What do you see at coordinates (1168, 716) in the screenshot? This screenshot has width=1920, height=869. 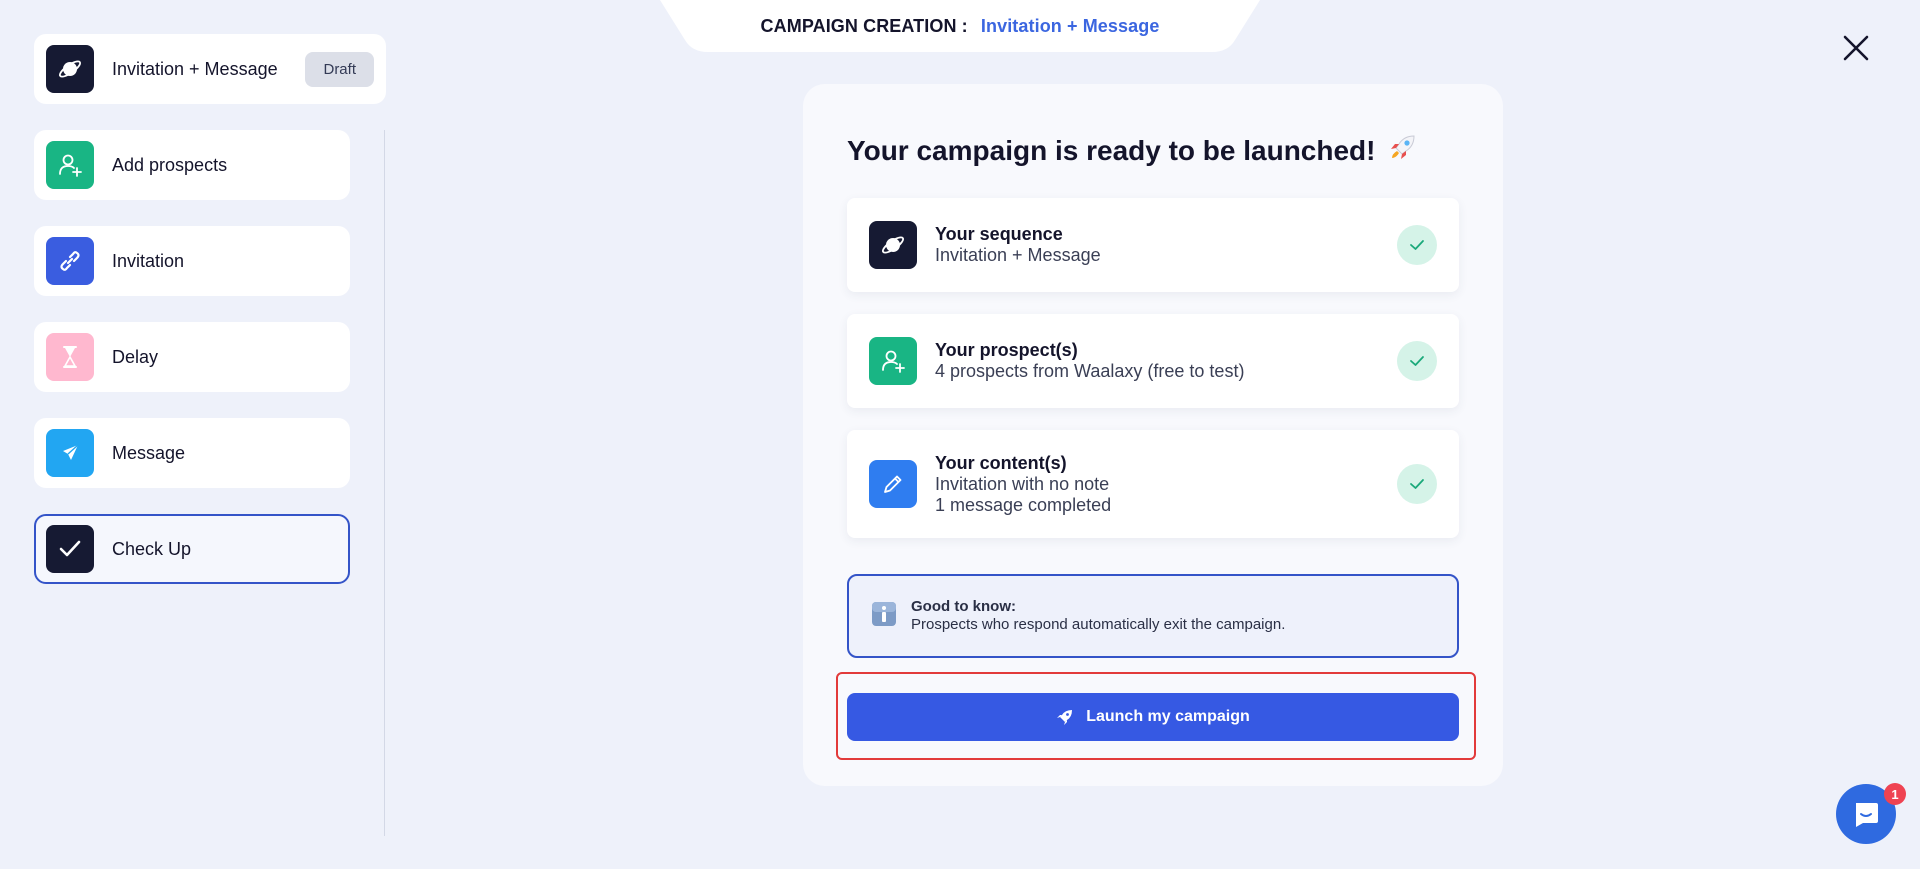 I see `launch-campaign-label: Launch my campaign` at bounding box center [1168, 716].